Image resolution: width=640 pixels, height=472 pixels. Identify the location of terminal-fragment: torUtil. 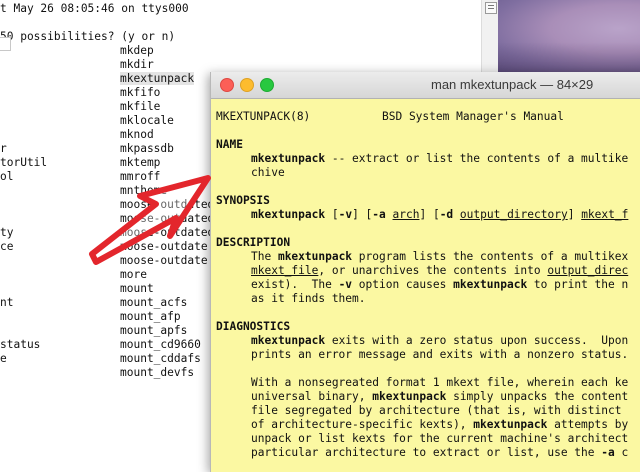
(24, 162).